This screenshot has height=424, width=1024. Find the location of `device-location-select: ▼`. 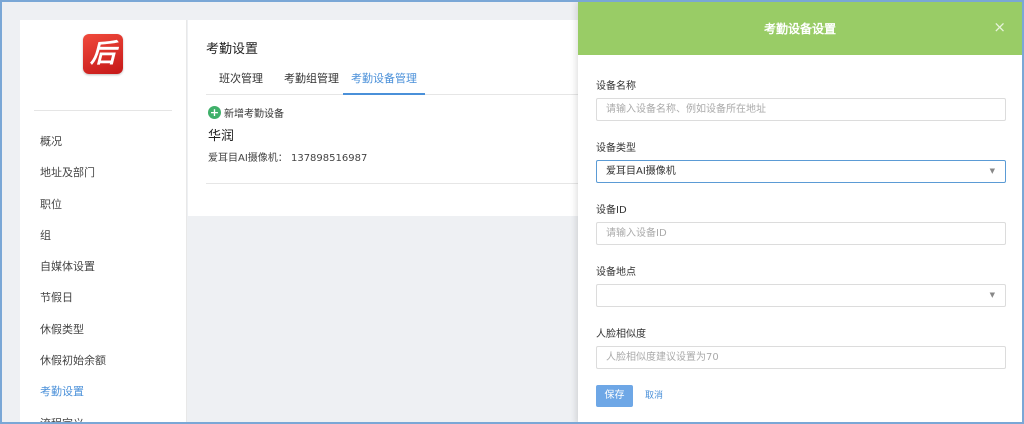

device-location-select: ▼ is located at coordinates (801, 295).